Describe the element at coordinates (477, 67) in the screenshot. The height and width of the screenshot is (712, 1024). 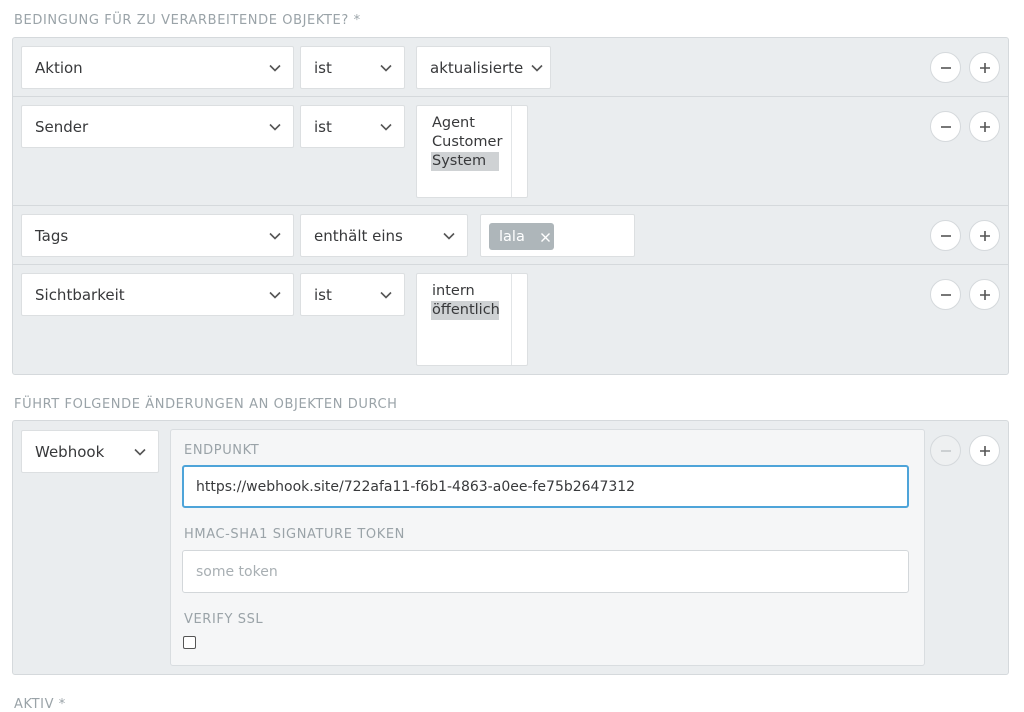
I see `value-select-value: aktualisierte` at that location.